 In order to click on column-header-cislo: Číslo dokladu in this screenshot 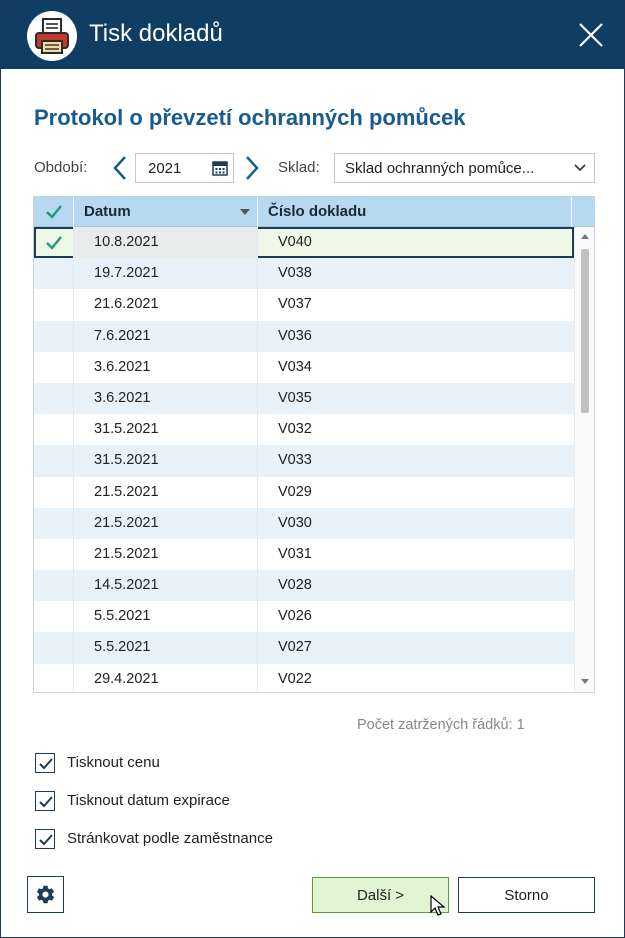, I will do `click(415, 212)`.